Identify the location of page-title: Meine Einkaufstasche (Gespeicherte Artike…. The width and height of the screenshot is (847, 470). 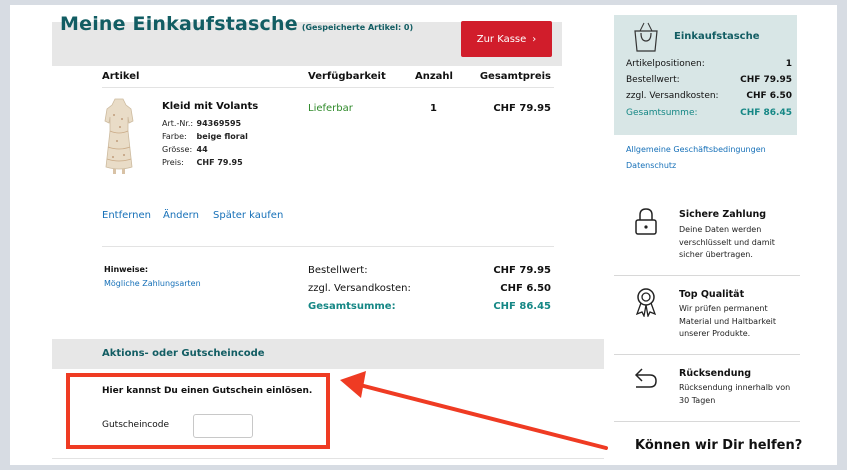
(237, 24).